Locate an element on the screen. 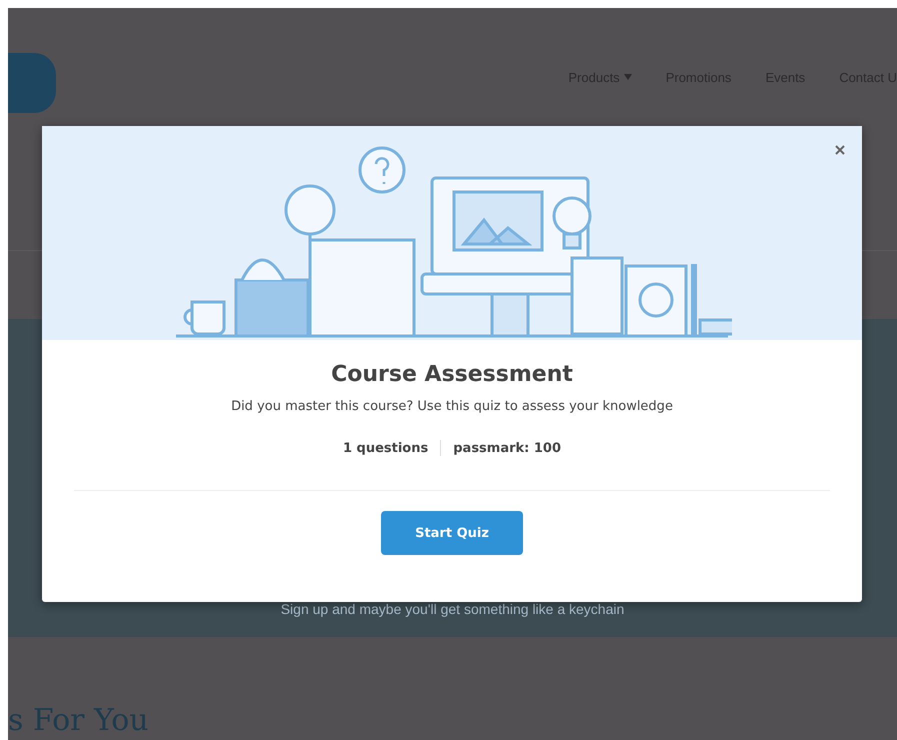 This screenshot has height=740, width=897. quiz-stat: 1 questions is located at coordinates (385, 448).